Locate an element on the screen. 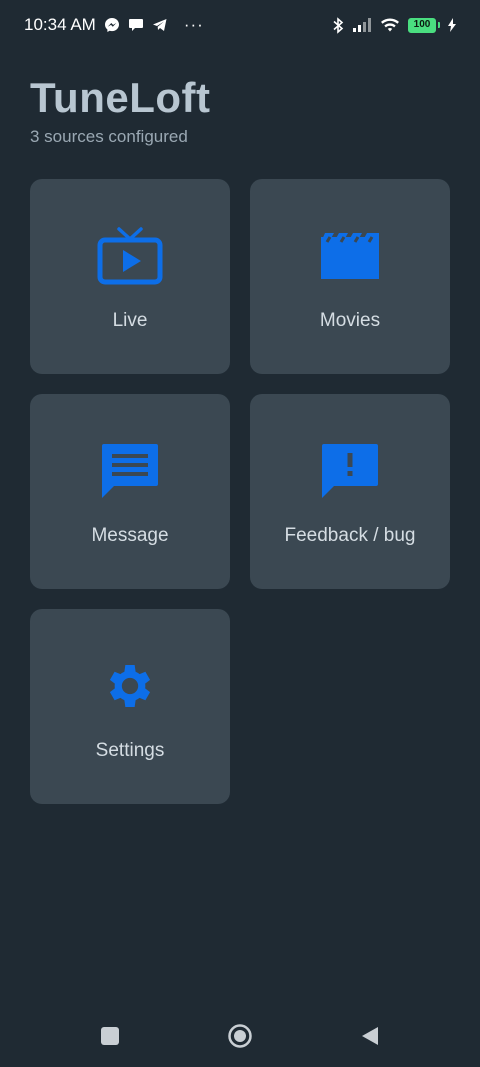  recents-square-icon is located at coordinates (110, 1036).